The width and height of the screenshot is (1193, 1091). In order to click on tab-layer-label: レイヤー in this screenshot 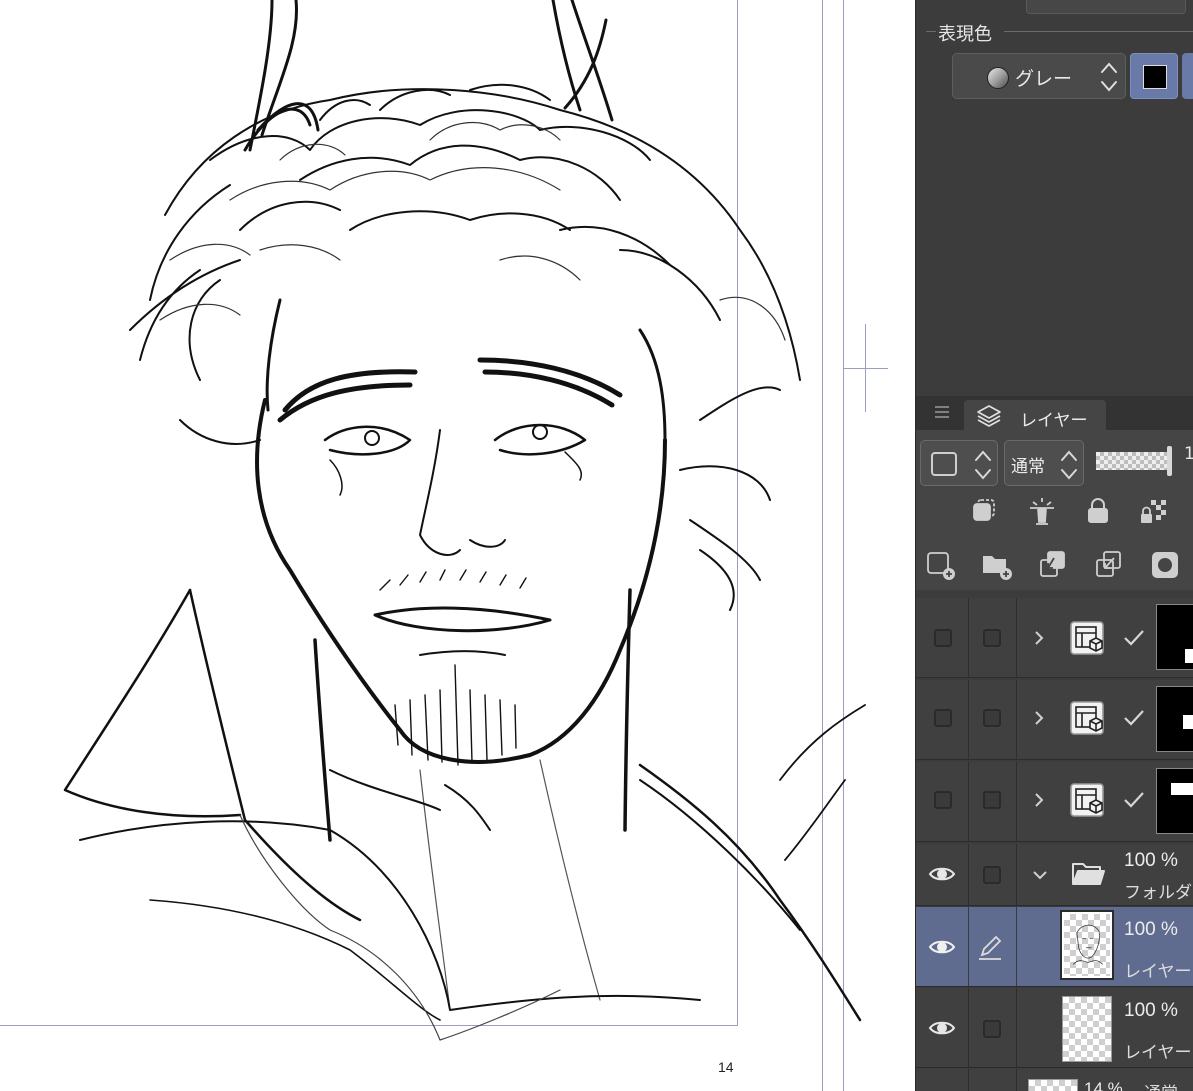, I will do `click(1054, 421)`.